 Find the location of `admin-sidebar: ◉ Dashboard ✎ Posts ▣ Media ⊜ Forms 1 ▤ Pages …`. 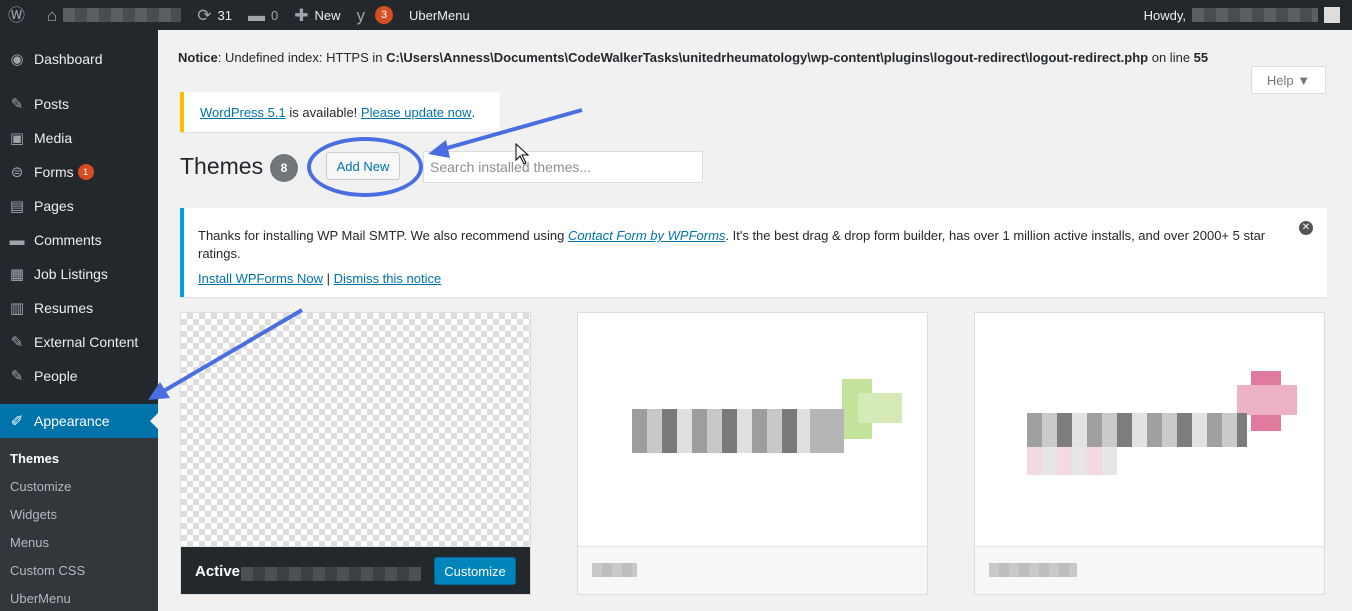

admin-sidebar: ◉ Dashboard ✎ Posts ▣ Media ⊜ Forms 1 ▤ Pages … is located at coordinates (79, 320).